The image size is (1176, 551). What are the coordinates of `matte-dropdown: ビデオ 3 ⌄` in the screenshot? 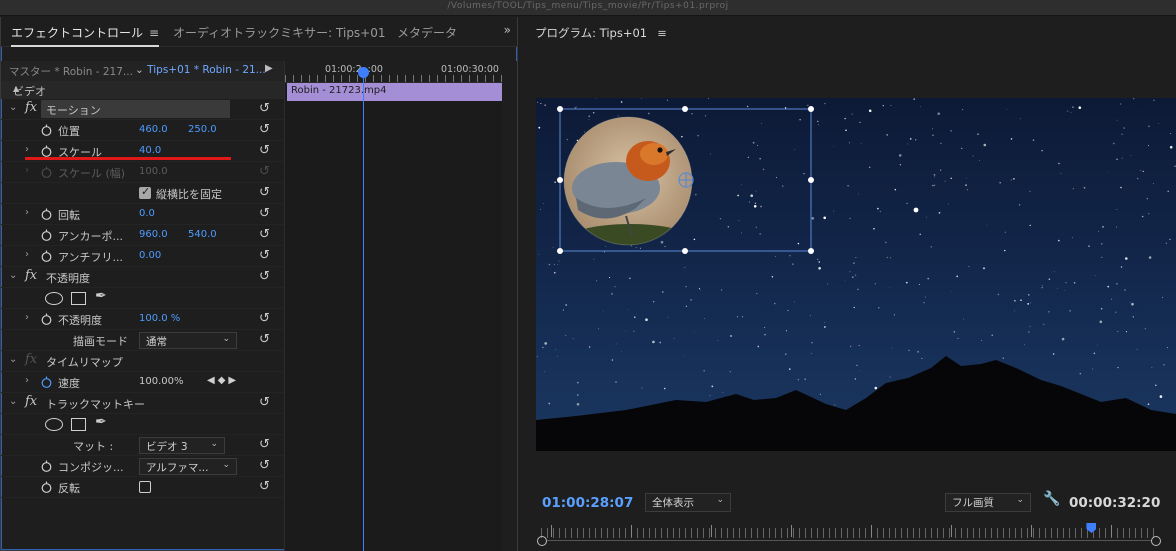 It's located at (182, 445).